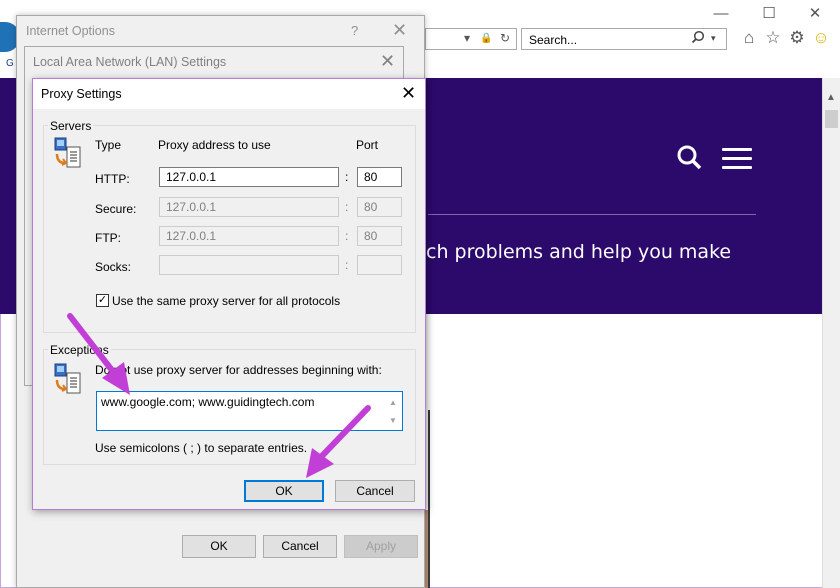  What do you see at coordinates (393, 420) in the screenshot?
I see `scroll-down-icon: ▼` at bounding box center [393, 420].